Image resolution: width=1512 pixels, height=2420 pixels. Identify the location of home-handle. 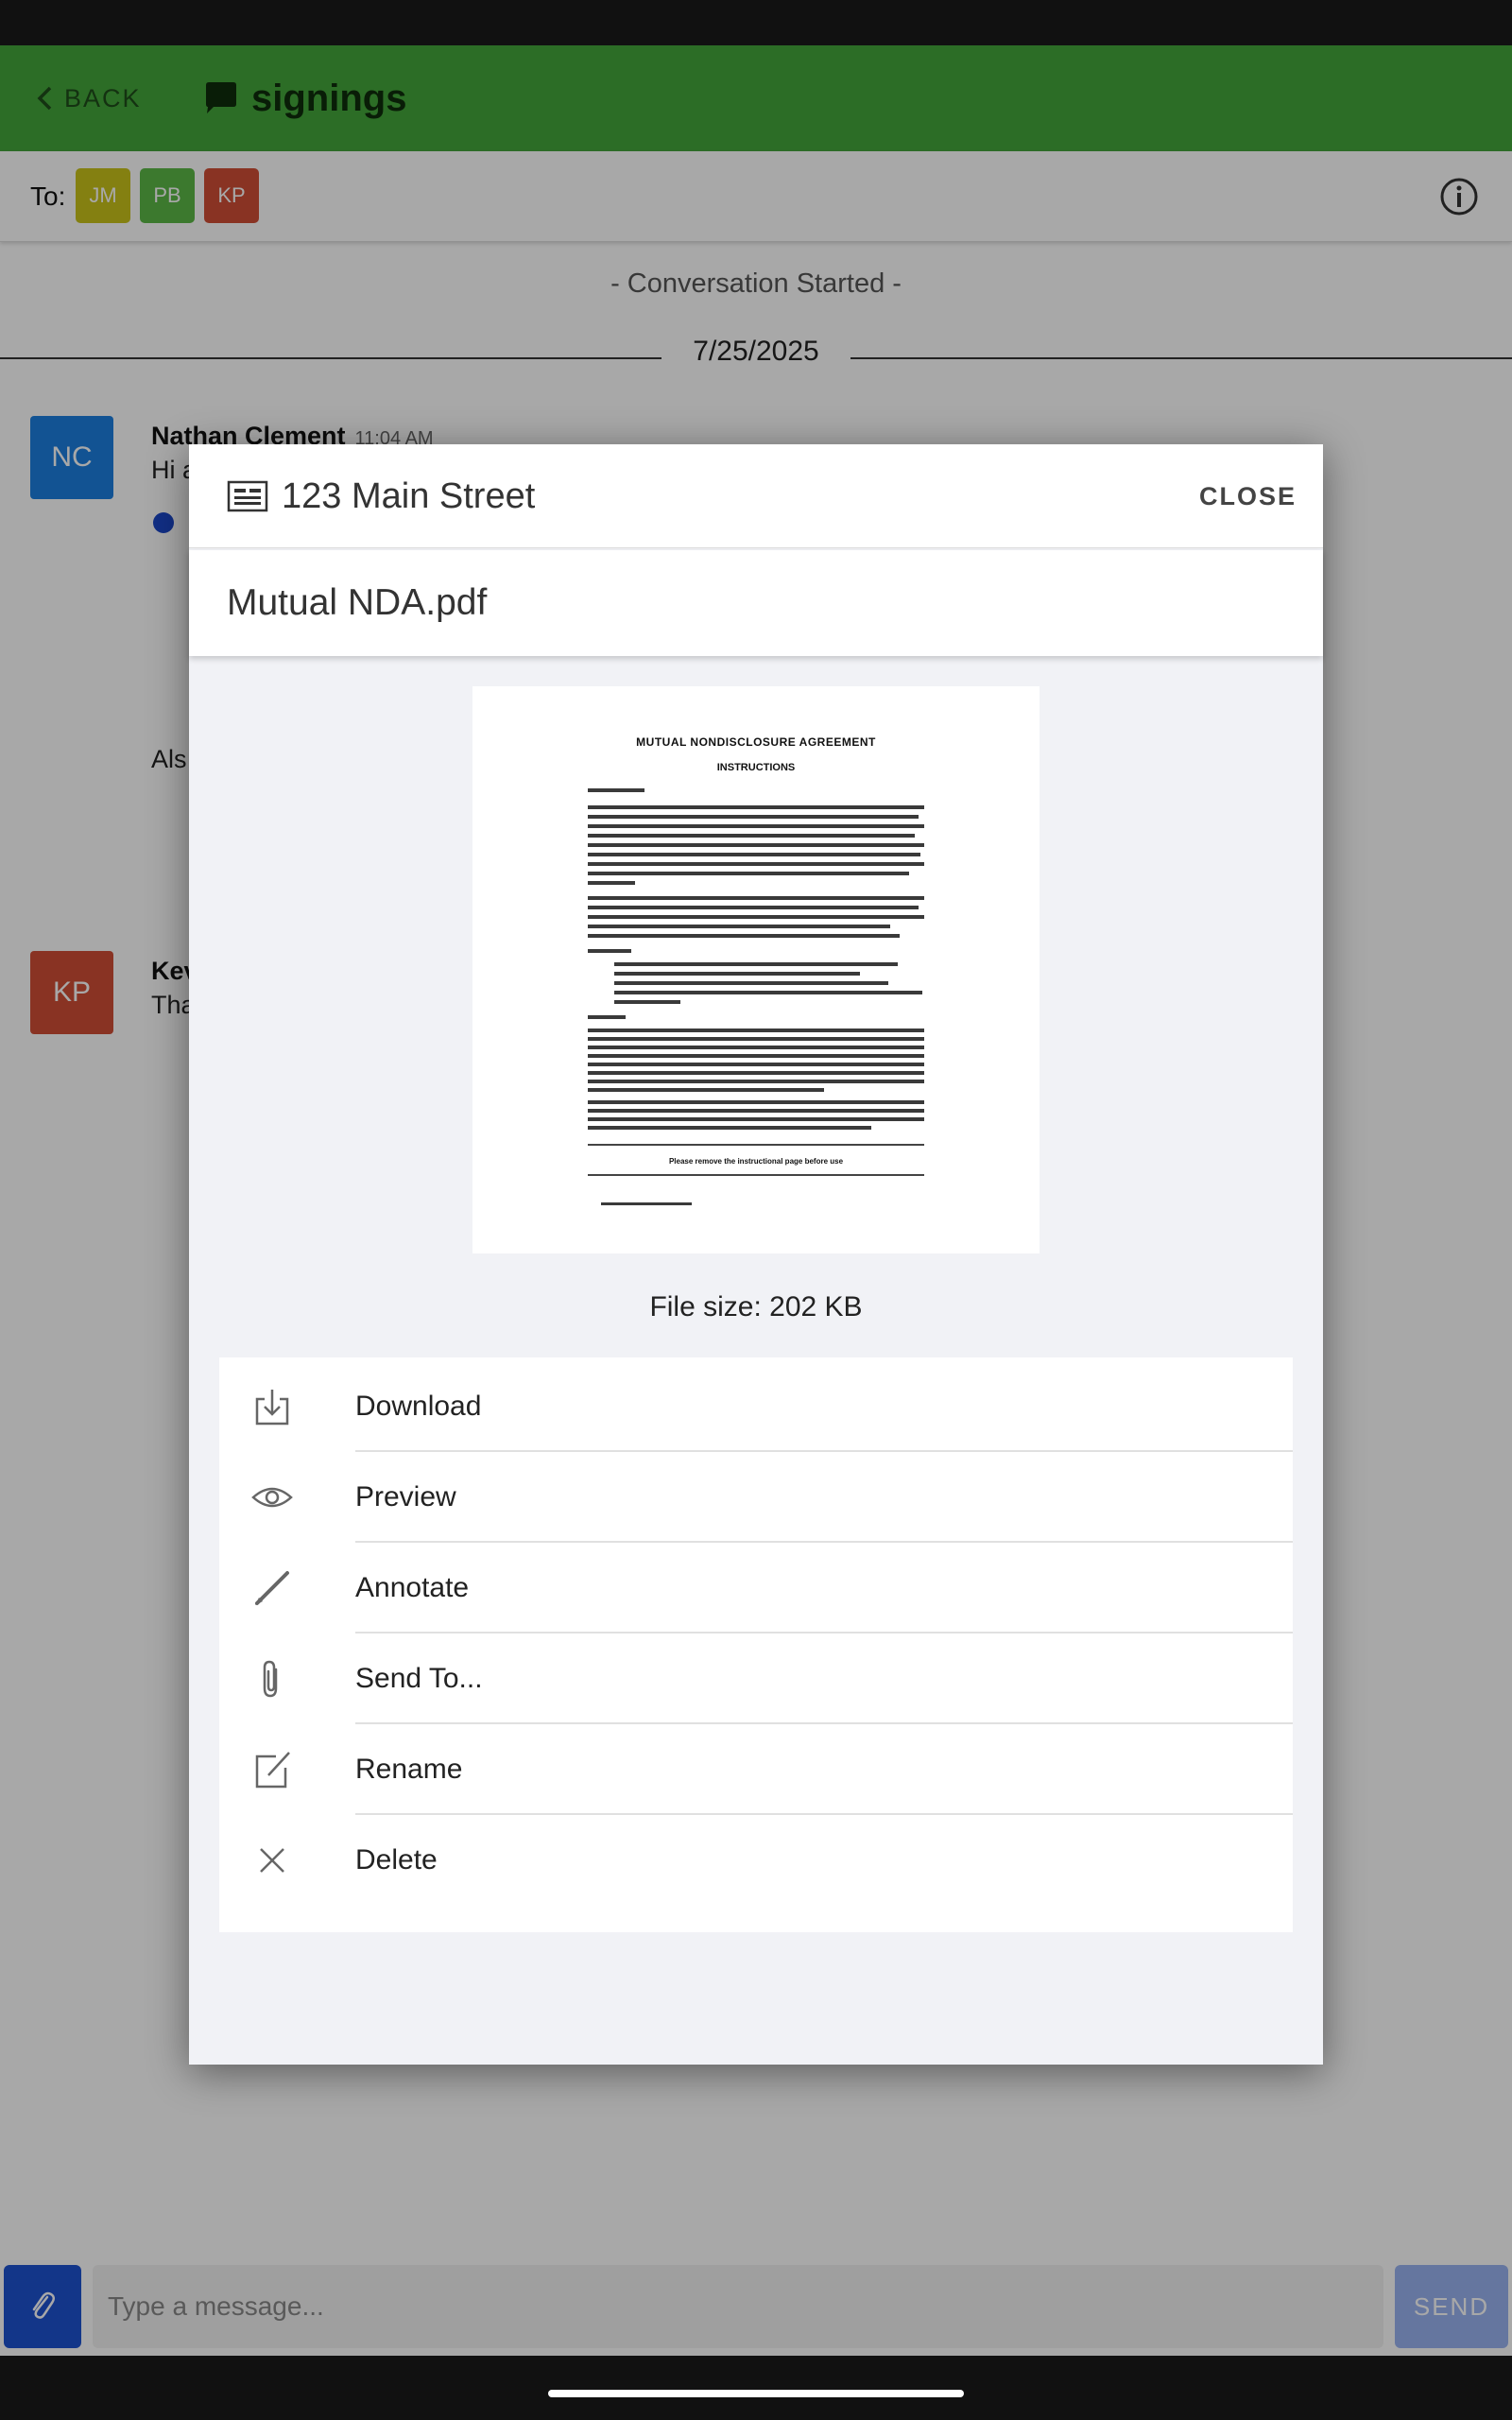
(756, 2394).